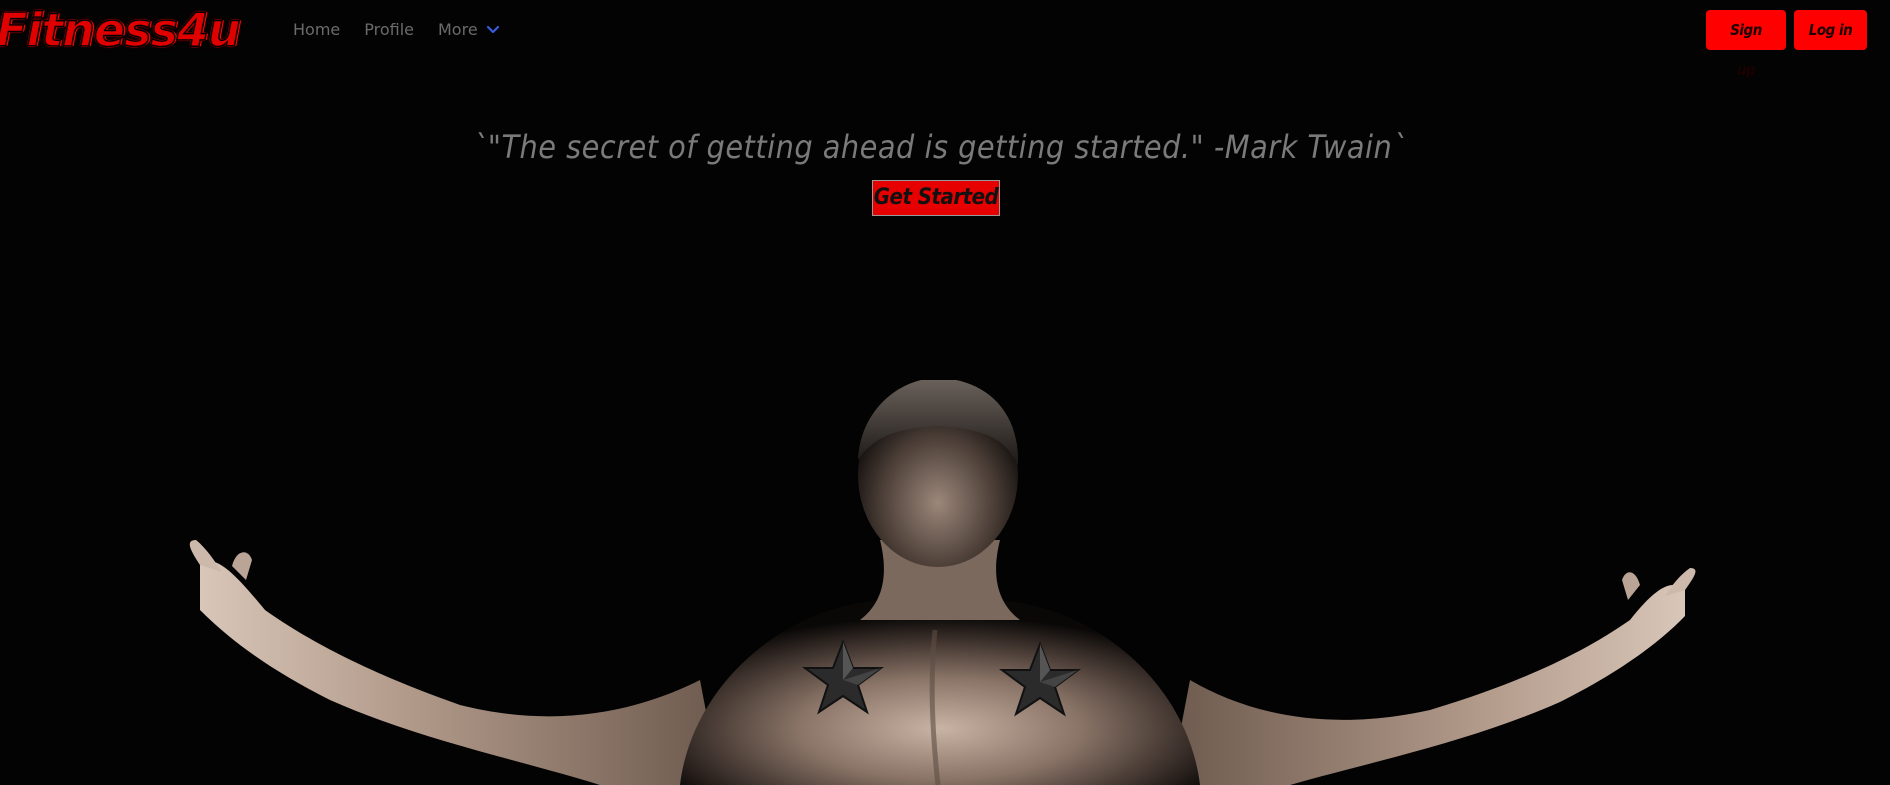 The image size is (1890, 785). Describe the element at coordinates (316, 30) in the screenshot. I see `nav-home-link: Home` at that location.